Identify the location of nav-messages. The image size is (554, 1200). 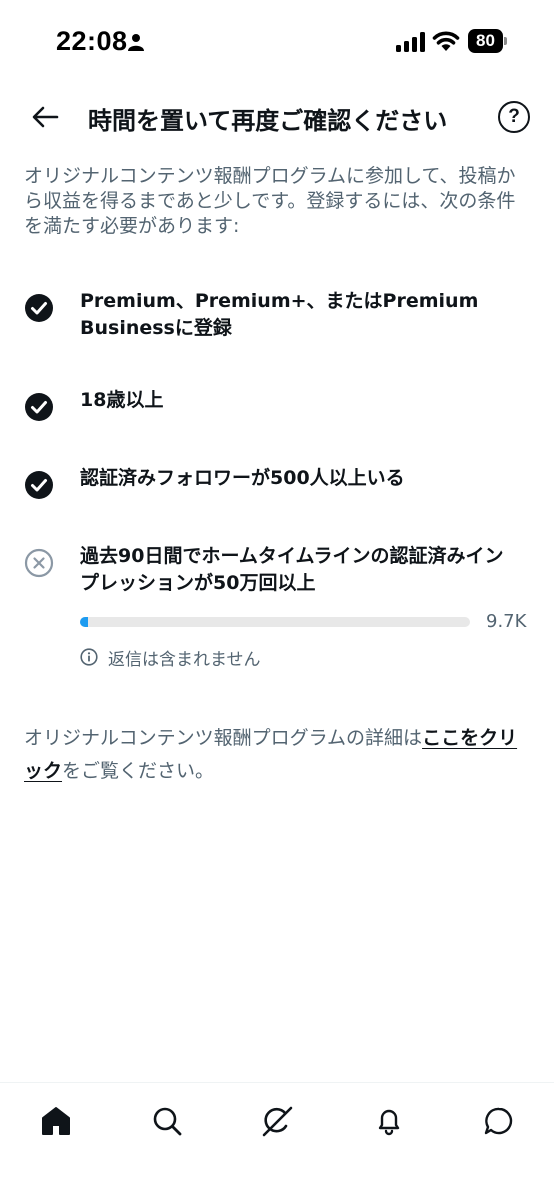
(499, 1121).